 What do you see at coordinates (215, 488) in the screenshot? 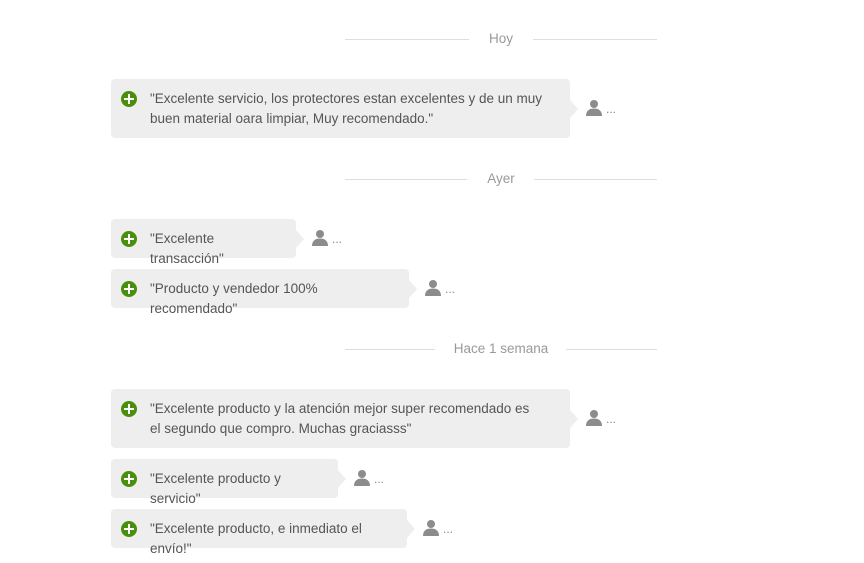
I see `review-text: "Excelente producto y servicio"` at bounding box center [215, 488].